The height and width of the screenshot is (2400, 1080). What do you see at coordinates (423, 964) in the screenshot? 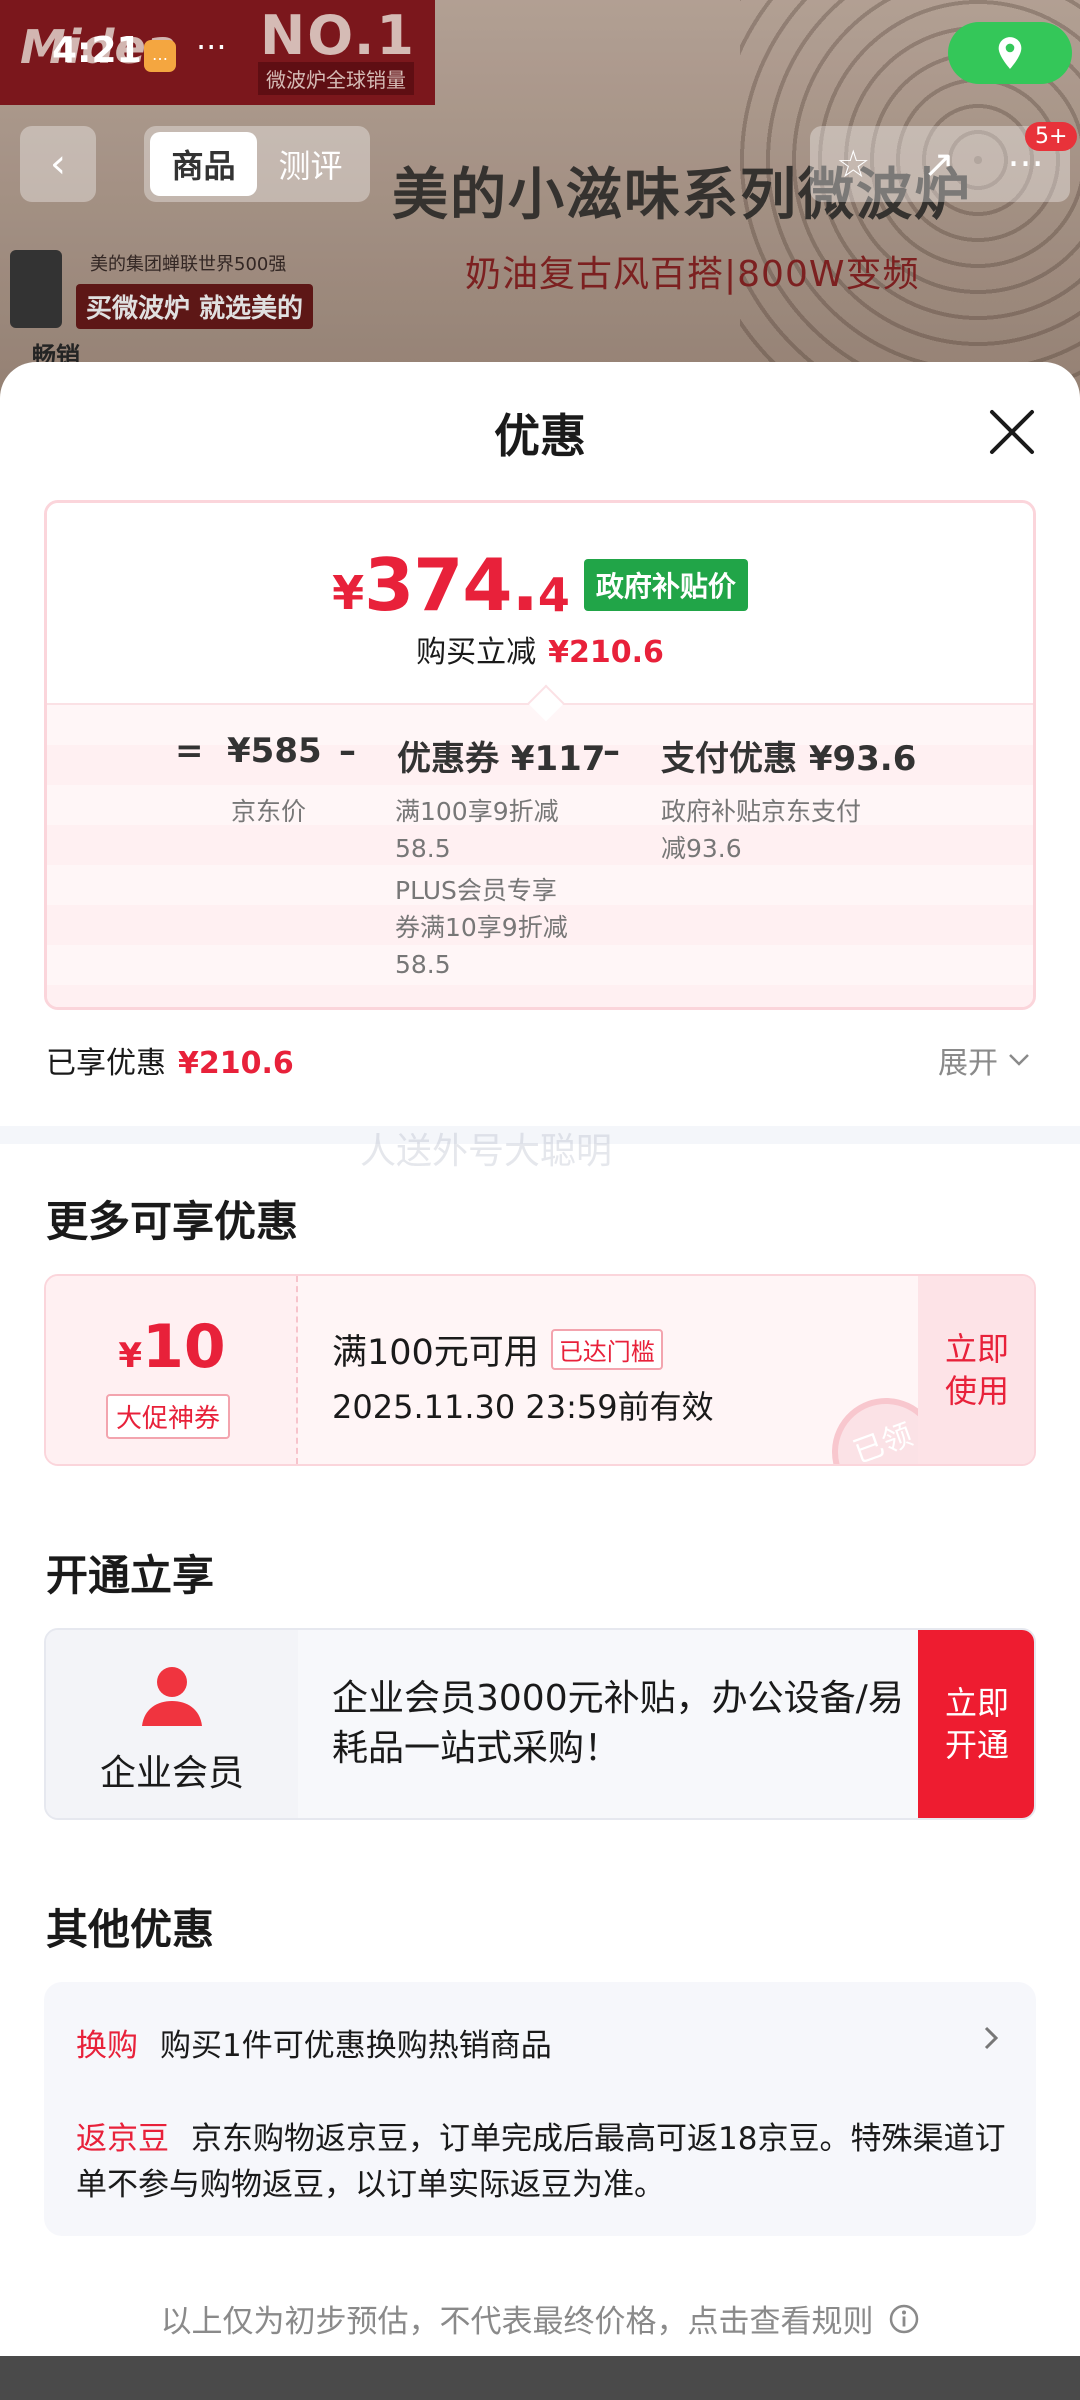
I see `calc-coupon-detail-5: 58.5` at bounding box center [423, 964].